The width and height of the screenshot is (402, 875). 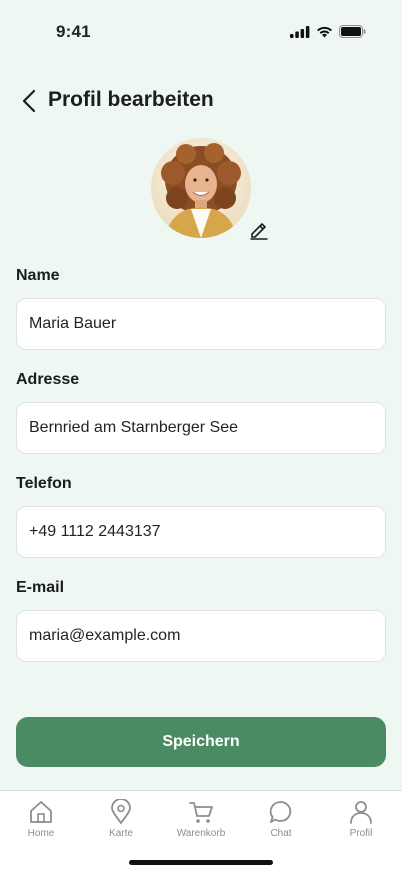 I want to click on tab-chat: Chat, so click(x=281, y=822).